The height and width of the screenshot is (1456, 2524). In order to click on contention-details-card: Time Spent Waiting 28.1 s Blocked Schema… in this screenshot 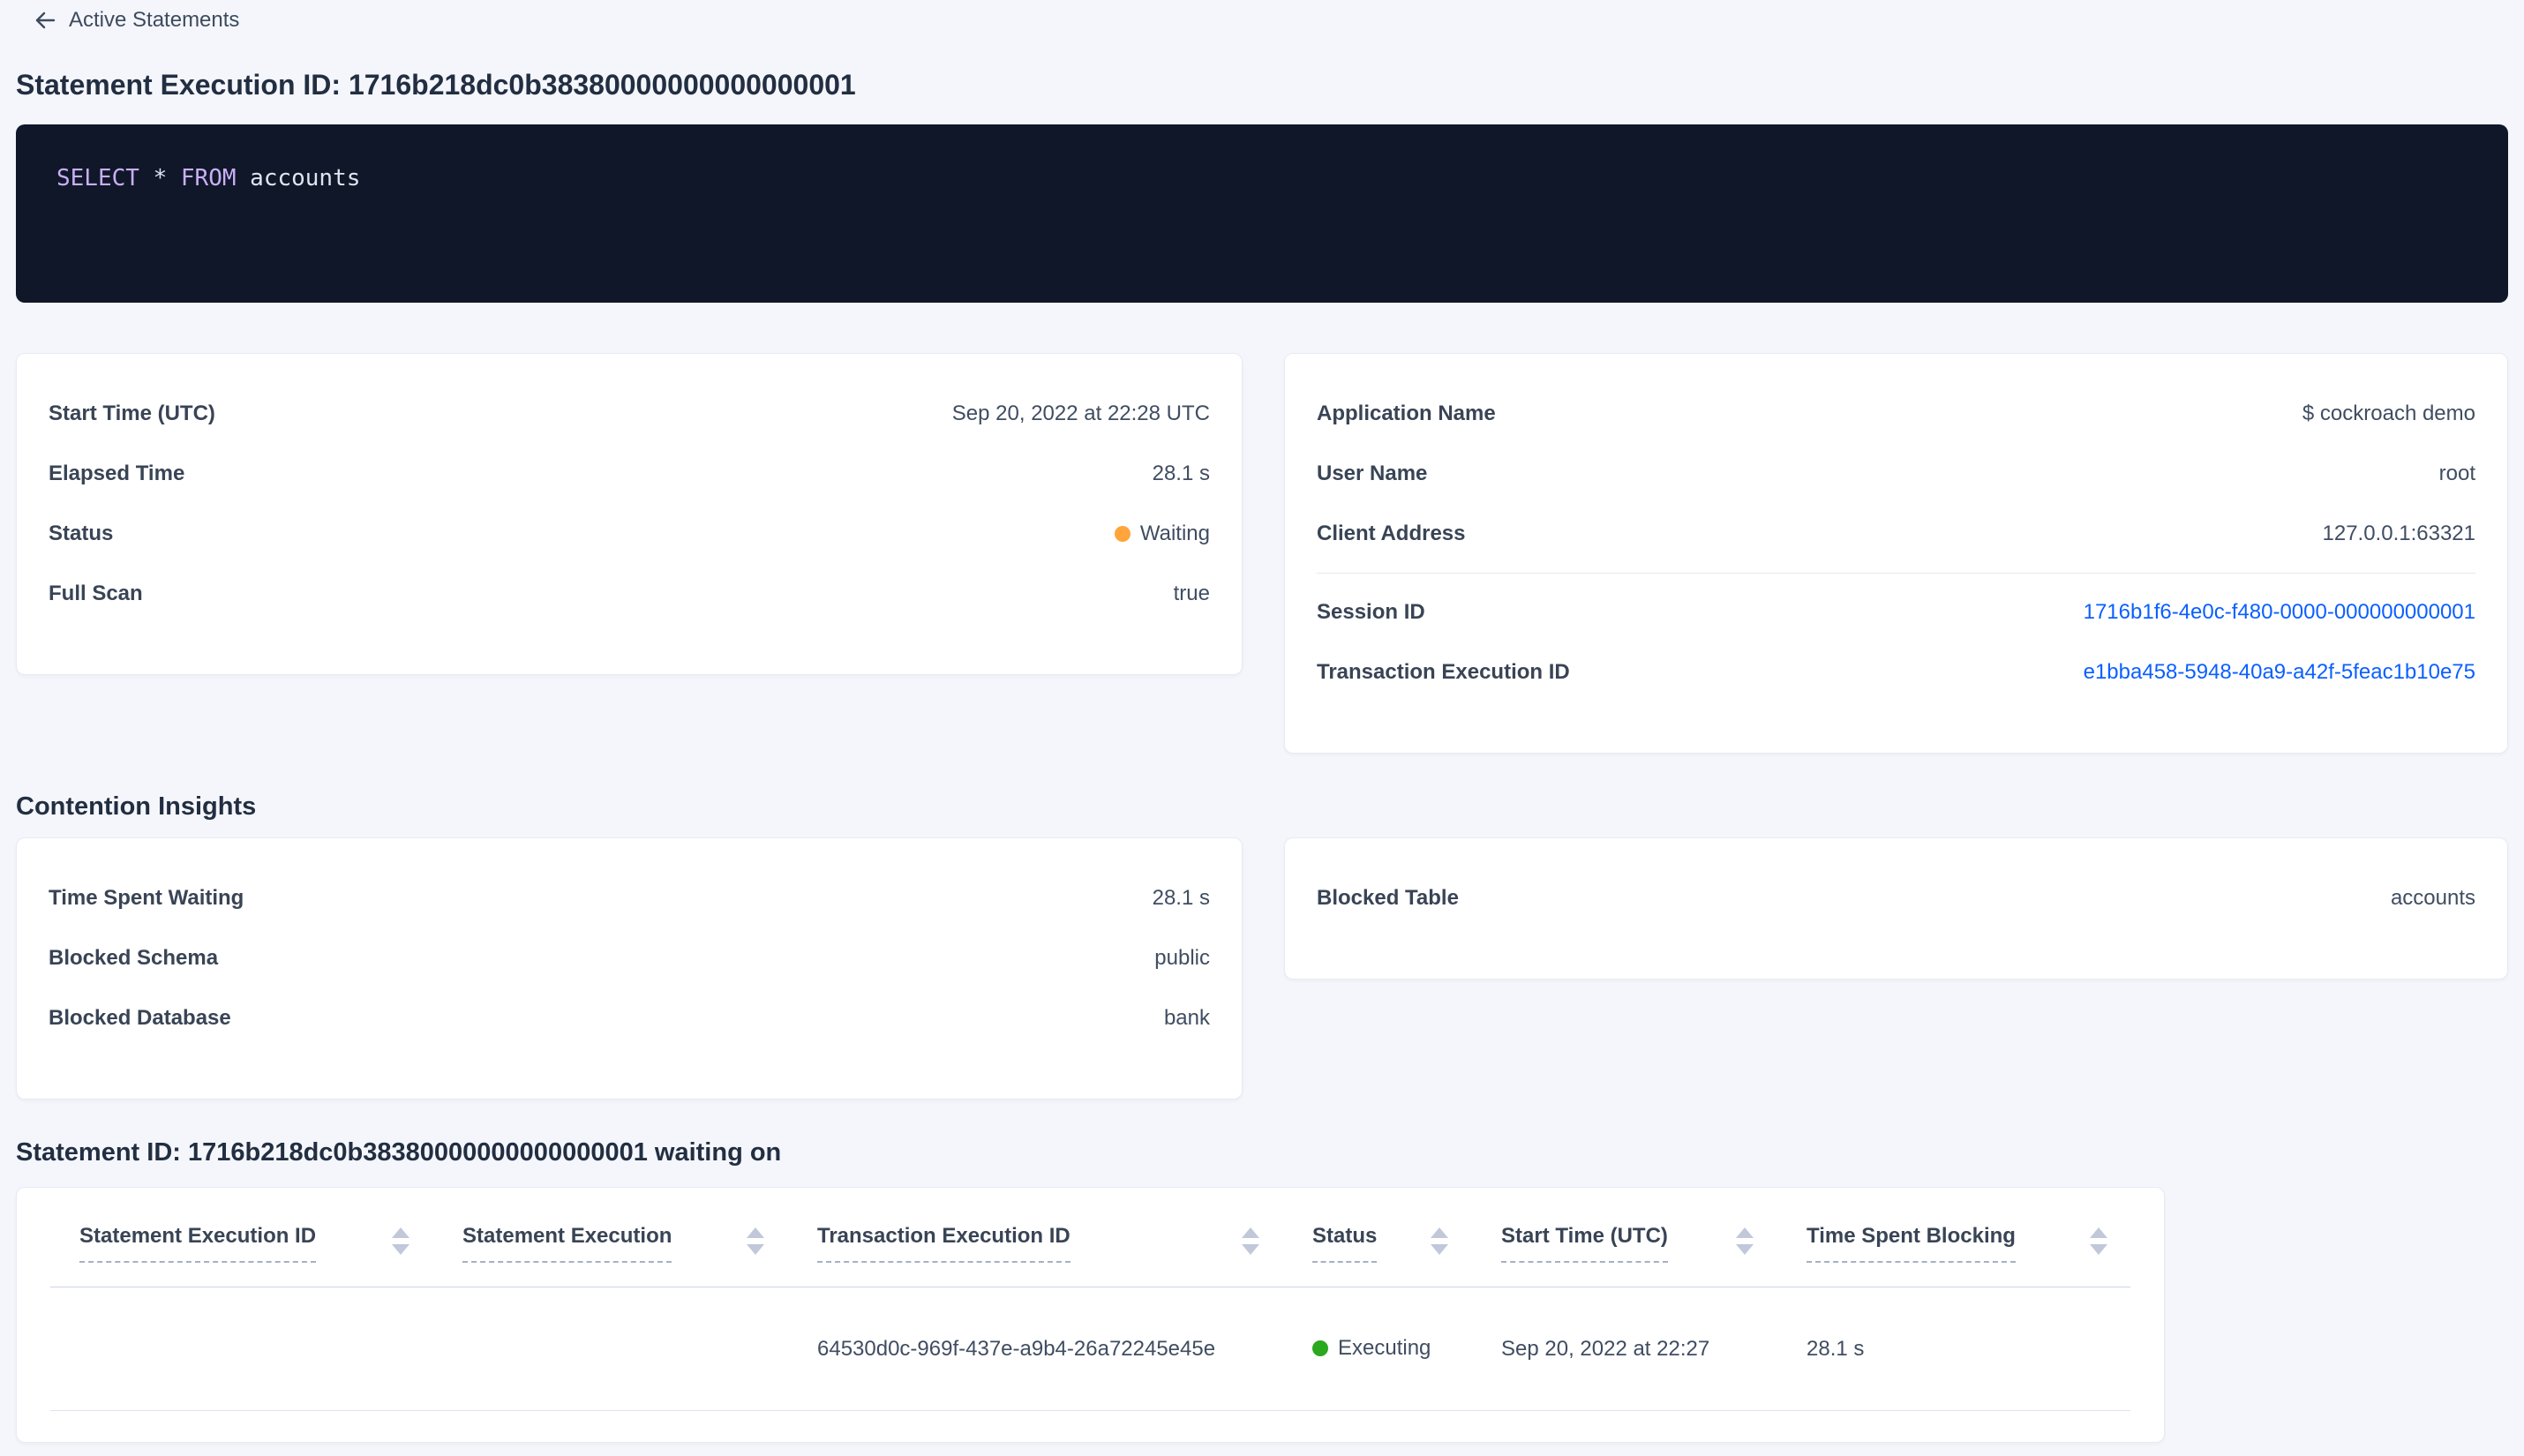, I will do `click(629, 968)`.